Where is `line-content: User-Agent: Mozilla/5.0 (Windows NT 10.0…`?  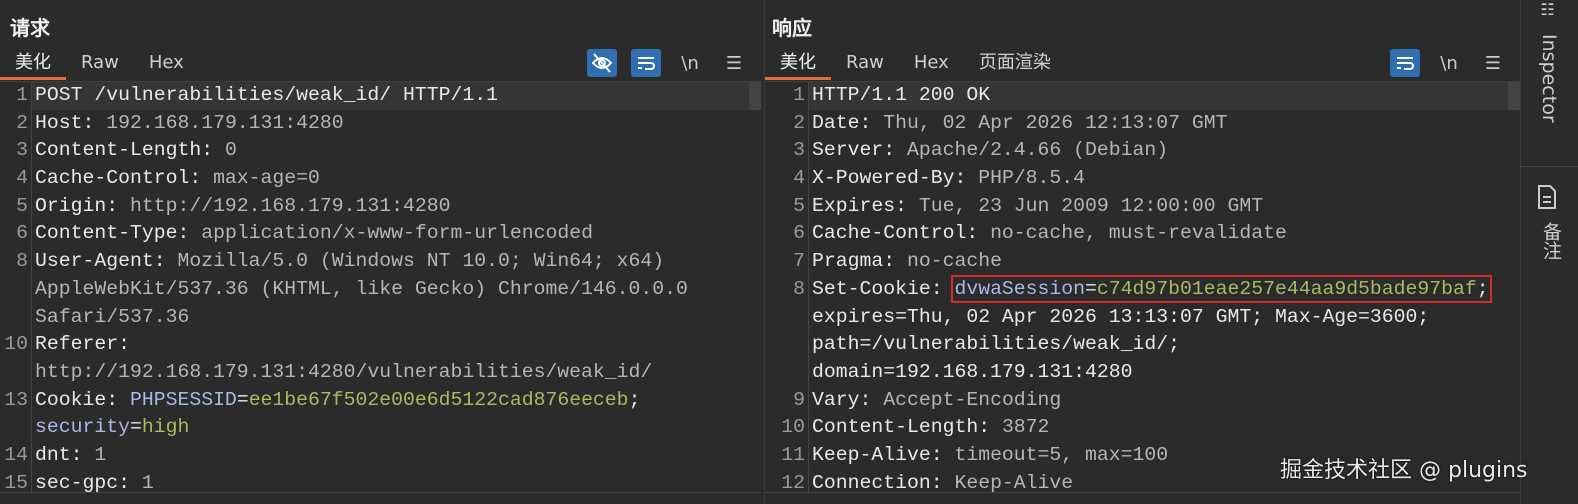 line-content: User-Agent: Mozilla/5.0 (Windows NT 10.0… is located at coordinates (396, 262).